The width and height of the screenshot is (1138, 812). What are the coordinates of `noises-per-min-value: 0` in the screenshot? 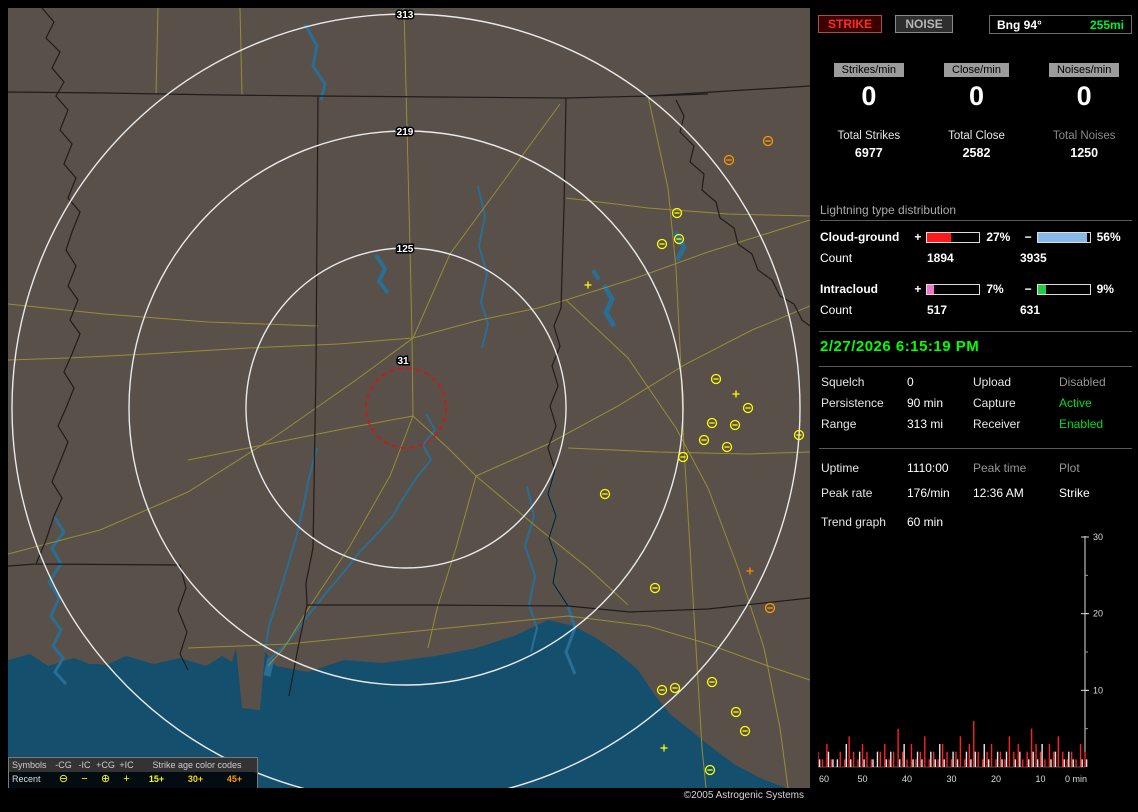 It's located at (1084, 96).